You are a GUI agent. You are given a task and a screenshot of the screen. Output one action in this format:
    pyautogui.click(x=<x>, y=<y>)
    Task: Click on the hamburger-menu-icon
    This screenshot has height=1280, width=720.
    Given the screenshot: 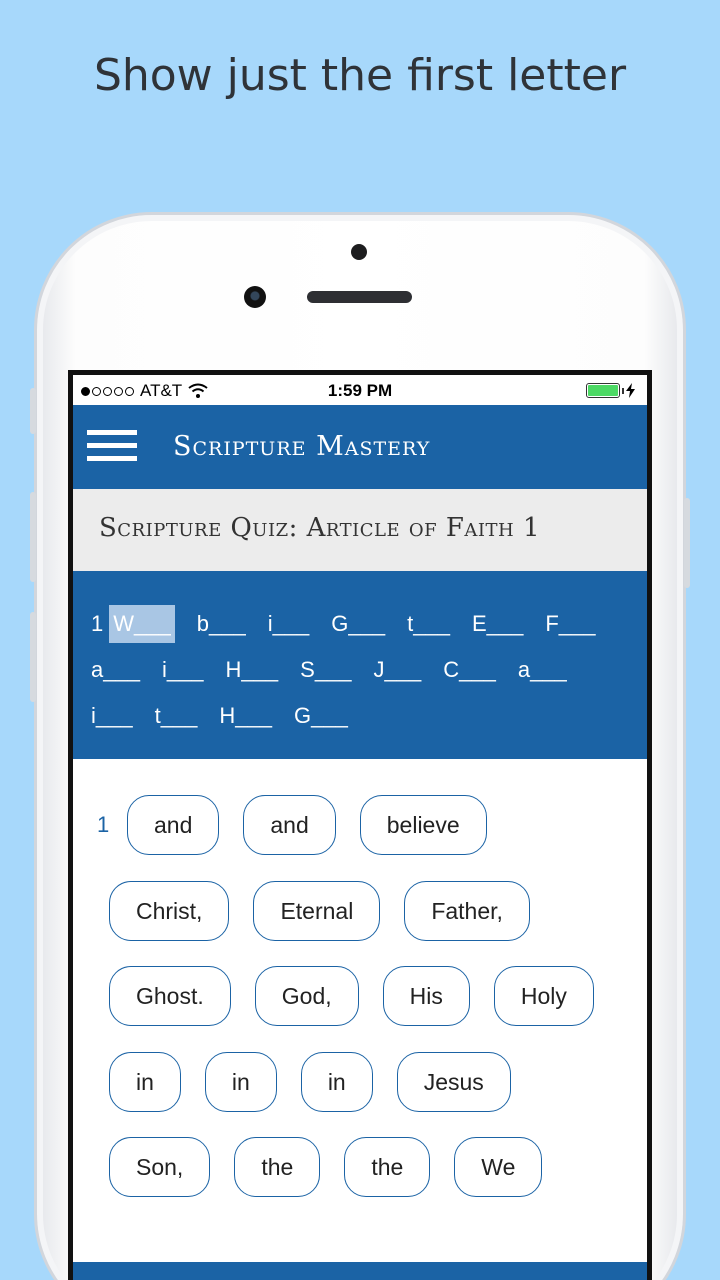 What is the action you would take?
    pyautogui.click(x=112, y=447)
    